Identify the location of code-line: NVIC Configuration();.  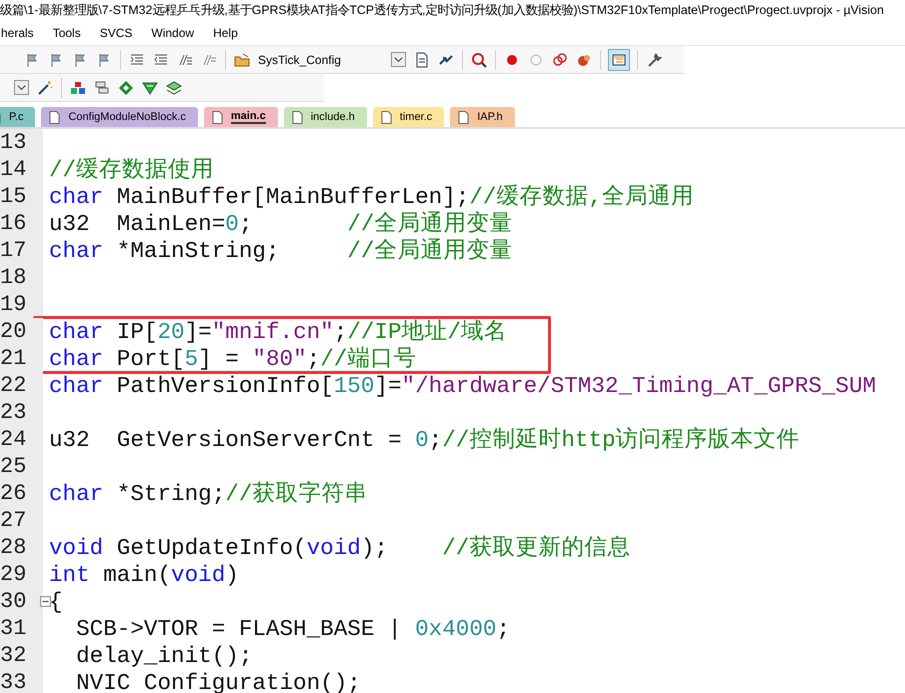
(218, 682).